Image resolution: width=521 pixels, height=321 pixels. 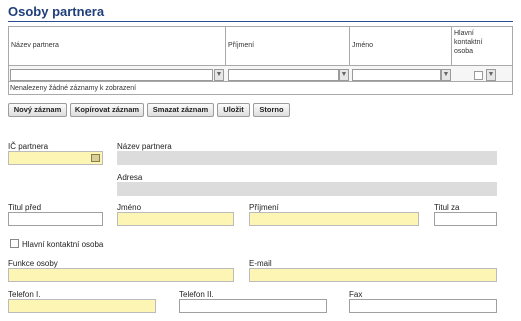 I want to click on filter-row: ▼ ▼ ▼ ▼, so click(x=260, y=73).